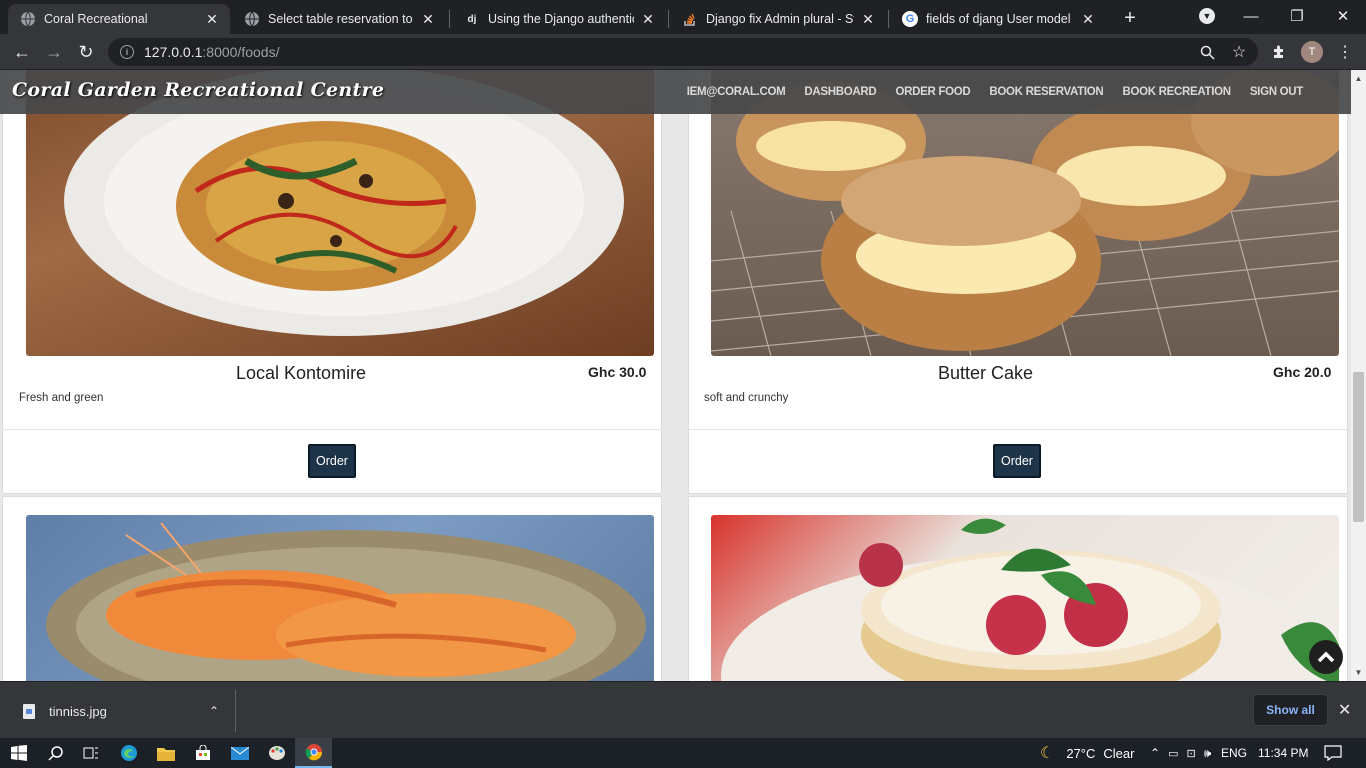 The height and width of the screenshot is (768, 1366). I want to click on browser-tab-django-auth: dj Using the Django authenticat ✕, so click(559, 19).